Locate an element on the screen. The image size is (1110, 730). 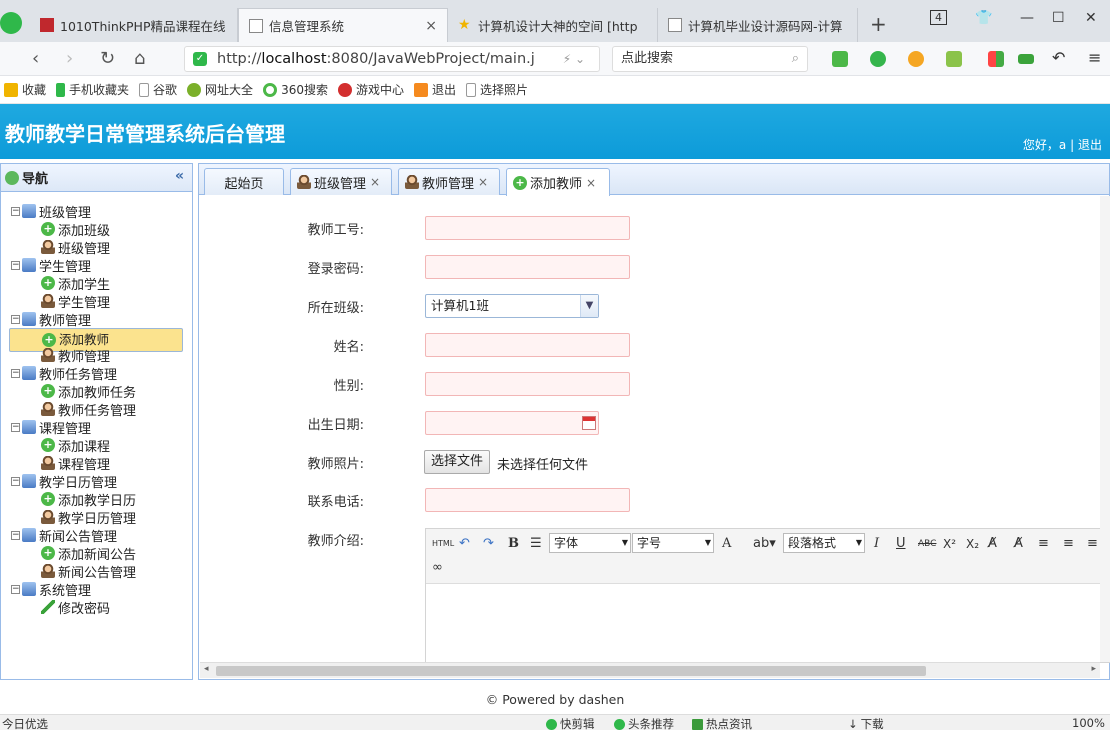
subscript-button: X₂ is located at coordinates (972, 544).